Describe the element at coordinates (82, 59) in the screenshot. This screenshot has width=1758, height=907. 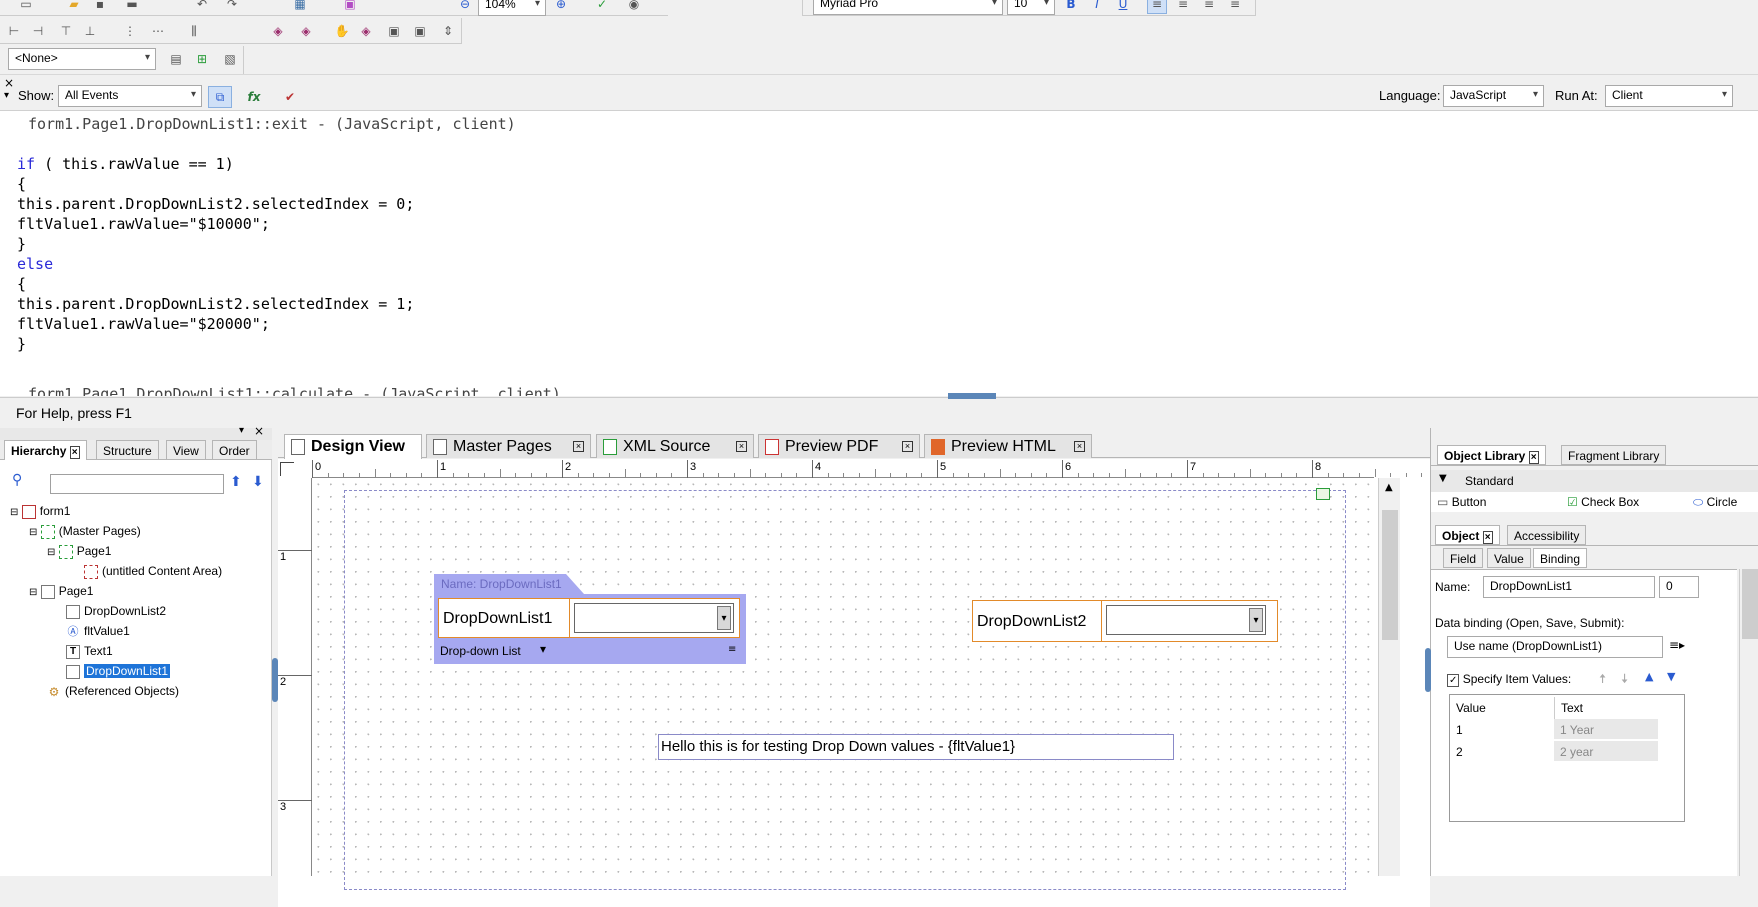
I see `style-select: <None> ▾` at that location.